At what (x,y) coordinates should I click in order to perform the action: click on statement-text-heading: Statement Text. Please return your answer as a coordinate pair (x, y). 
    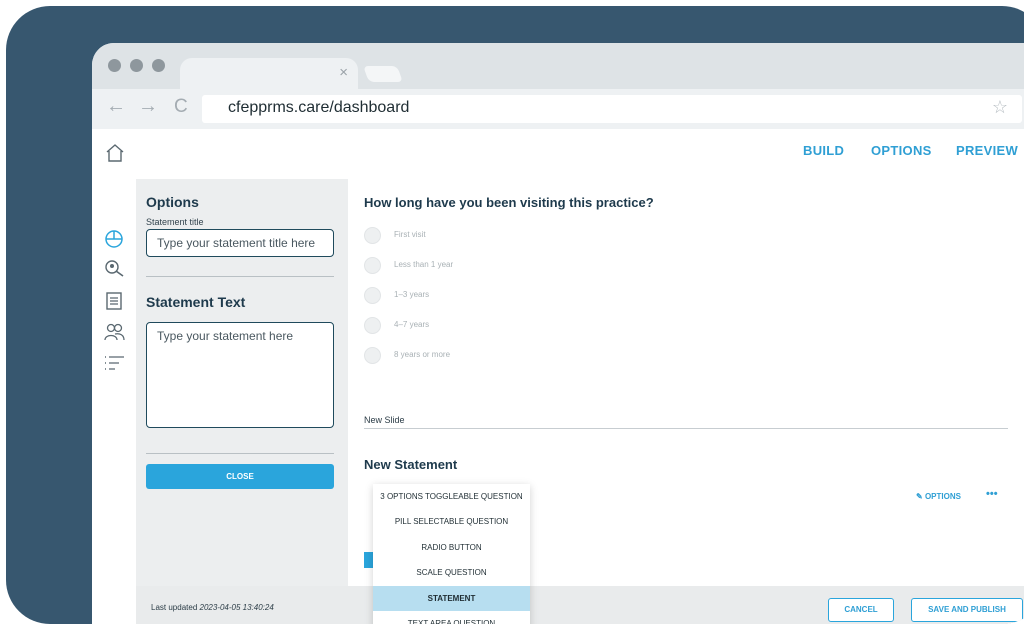
    Looking at the image, I should click on (196, 302).